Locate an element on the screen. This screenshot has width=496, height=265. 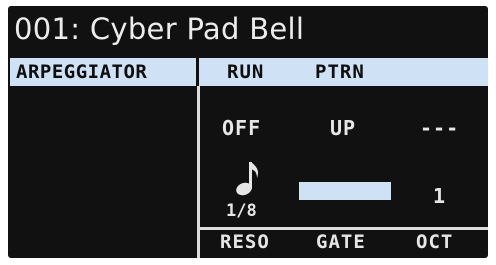
program-title: 001: Cyber Pad Bell is located at coordinates (159, 29).